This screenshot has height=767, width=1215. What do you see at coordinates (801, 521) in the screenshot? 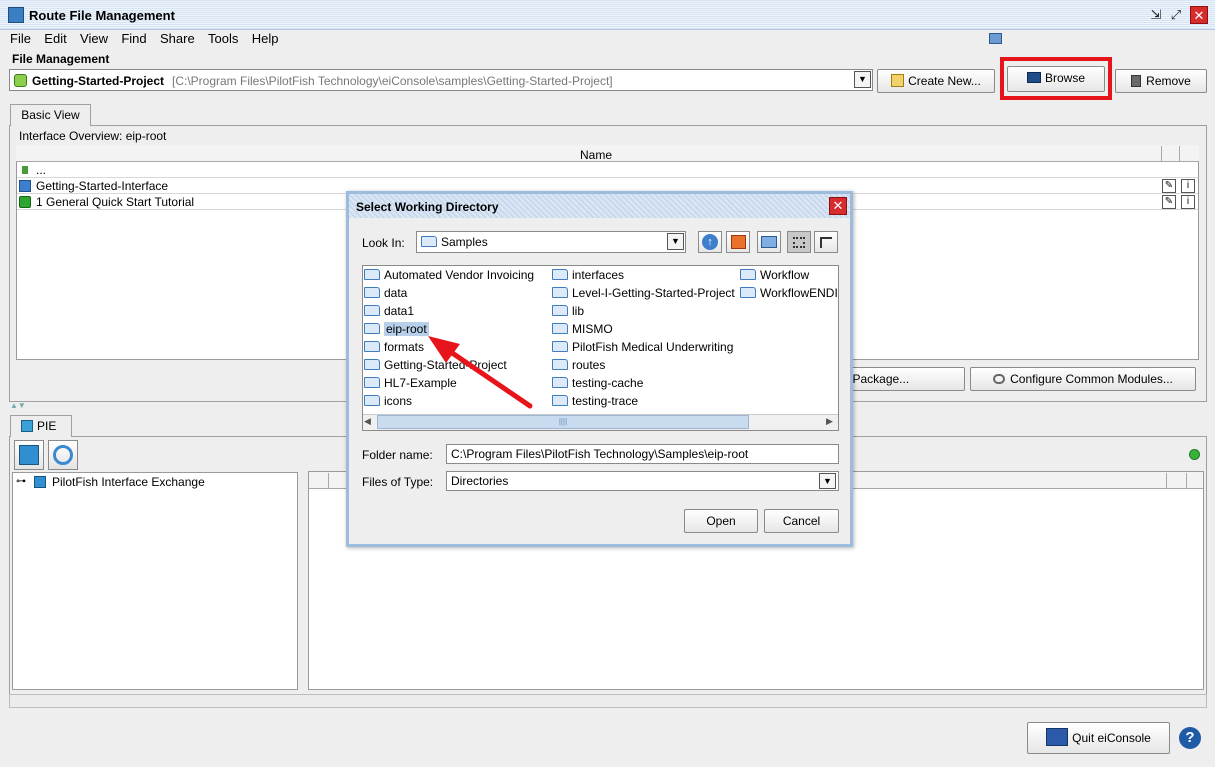
I see `cancel-button: Cancel` at bounding box center [801, 521].